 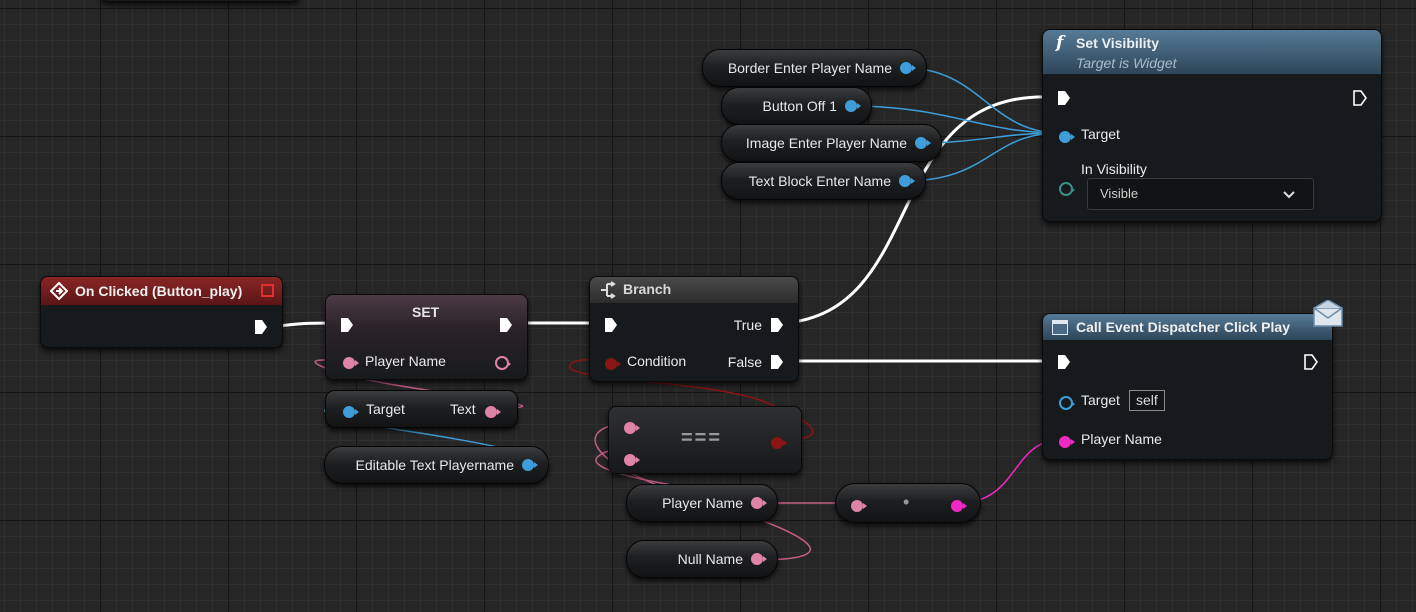 I want to click on player-name-var-out-pin, so click(x=759, y=503).